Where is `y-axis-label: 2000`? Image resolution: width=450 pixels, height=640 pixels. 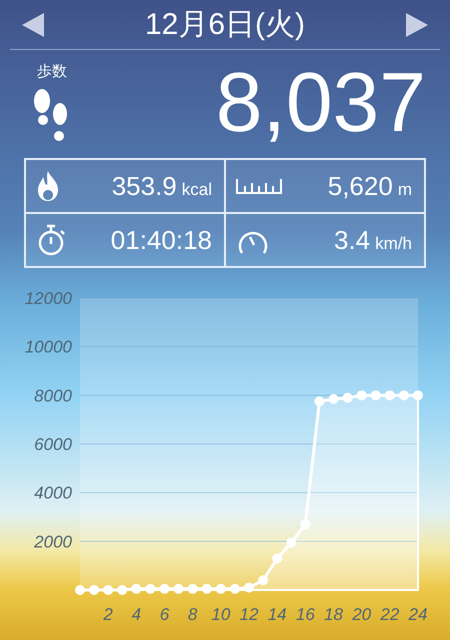 y-axis-label: 2000 is located at coordinates (53, 542).